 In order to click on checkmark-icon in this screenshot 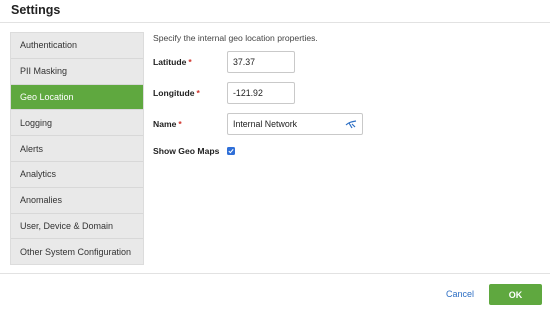, I will do `click(231, 151)`.